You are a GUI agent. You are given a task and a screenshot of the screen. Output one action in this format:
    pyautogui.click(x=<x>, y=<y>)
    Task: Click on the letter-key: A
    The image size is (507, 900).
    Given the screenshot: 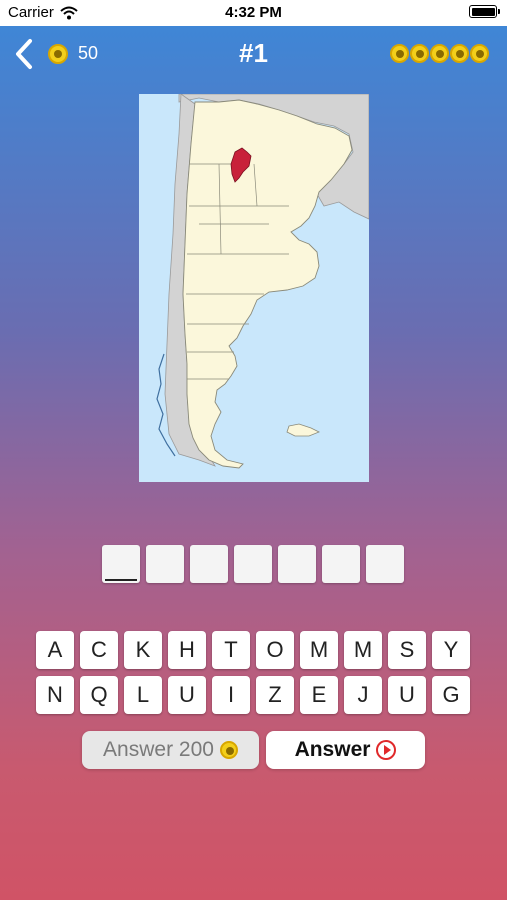 What is the action you would take?
    pyautogui.click(x=55, y=650)
    